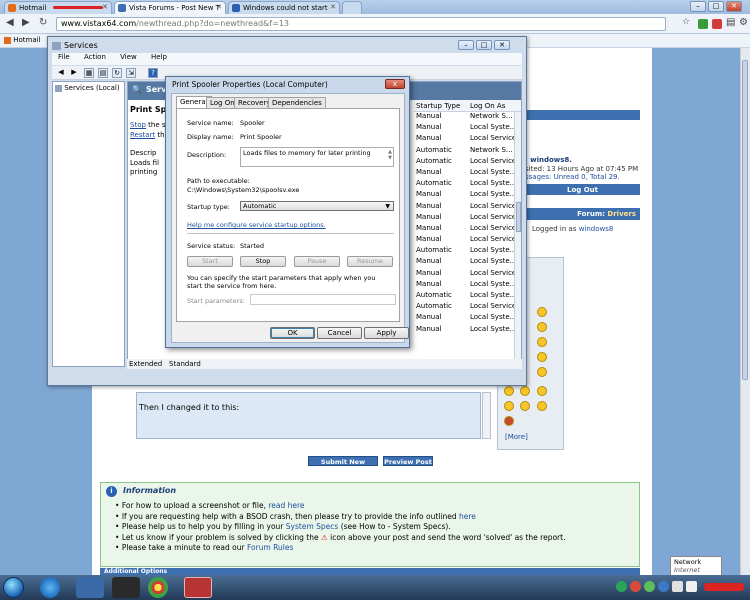 The width and height of the screenshot is (750, 600). What do you see at coordinates (198, 587) in the screenshot?
I see `services-app-icon` at bounding box center [198, 587].